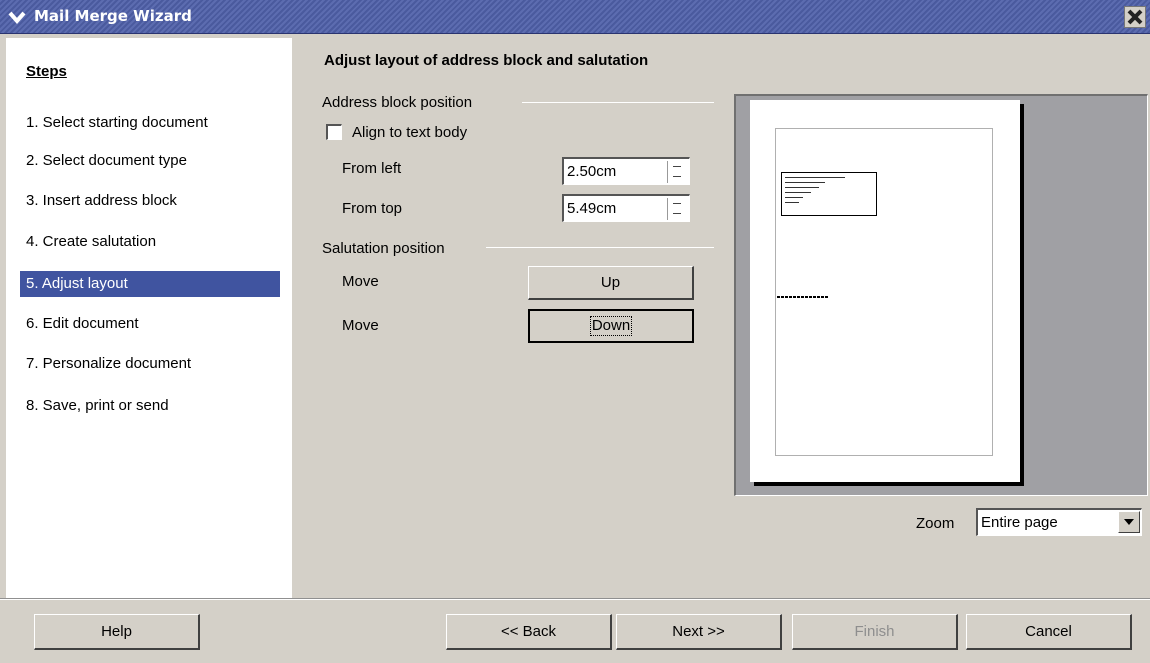  What do you see at coordinates (1019, 522) in the screenshot?
I see `zoom-value: Entire page` at bounding box center [1019, 522].